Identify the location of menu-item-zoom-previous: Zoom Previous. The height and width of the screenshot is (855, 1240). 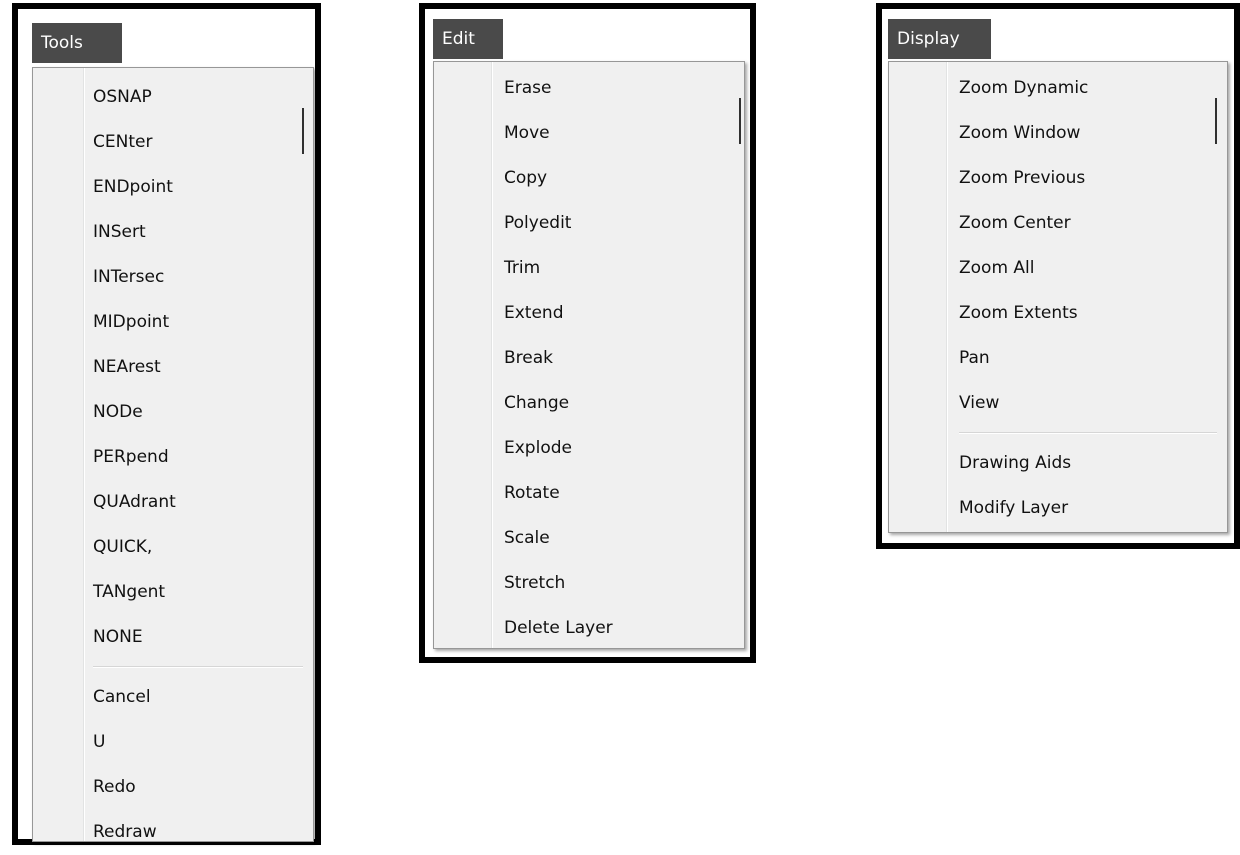
(1093, 178).